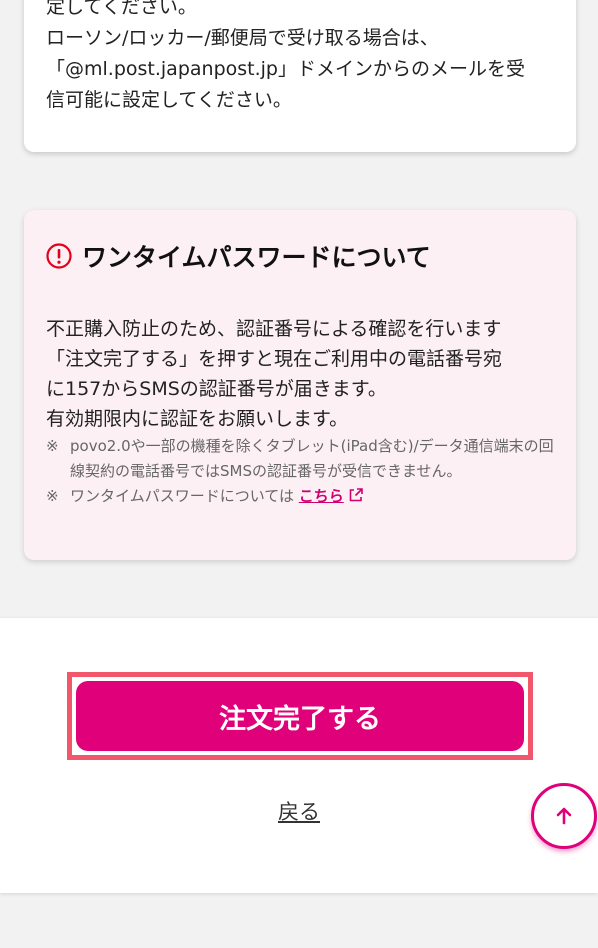 This screenshot has width=598, height=948. Describe the element at coordinates (197, 419) in the screenshot. I see `otp-line: 有効期限内に認証をお願いします。` at that location.